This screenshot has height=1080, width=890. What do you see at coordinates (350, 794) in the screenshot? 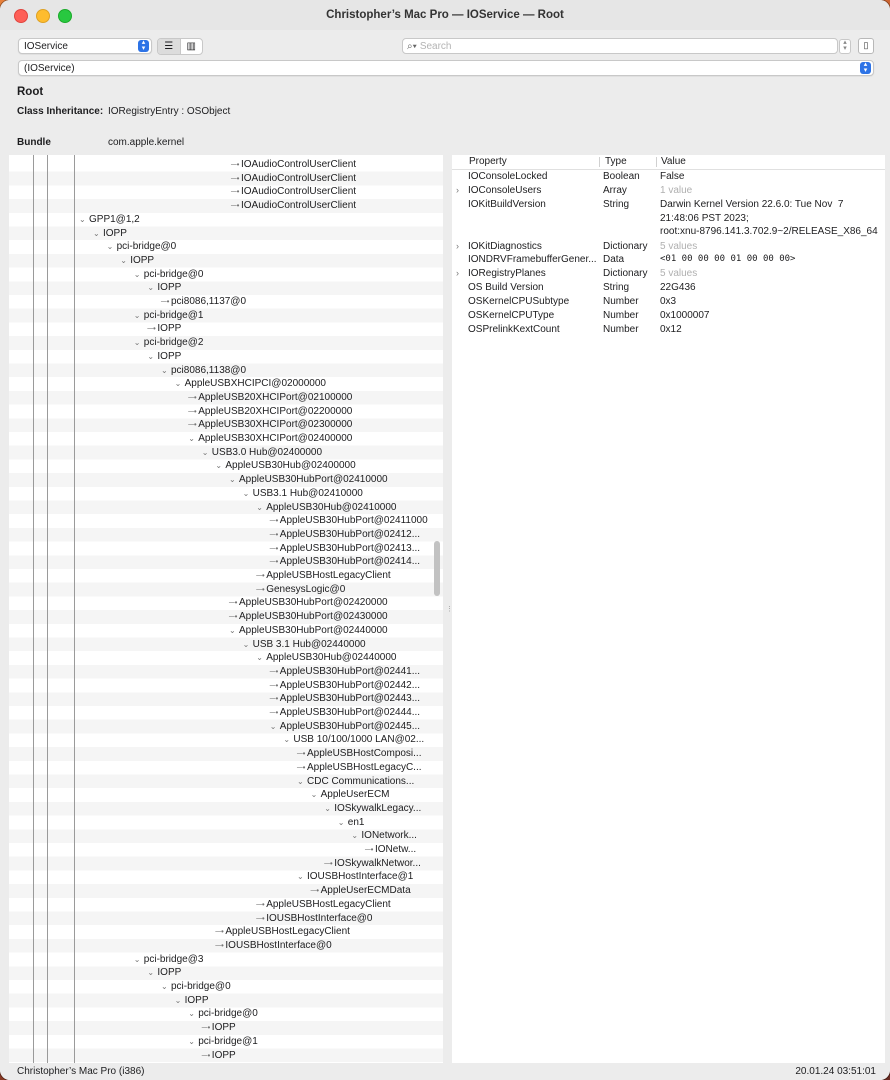
I see `tree-node: ⌄ AppleUserECM` at bounding box center [350, 794].